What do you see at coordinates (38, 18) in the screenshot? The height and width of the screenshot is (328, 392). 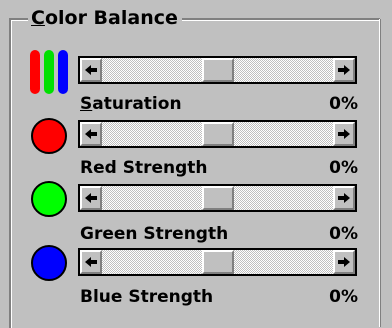 I see `group-title-hotkey: C` at bounding box center [38, 18].